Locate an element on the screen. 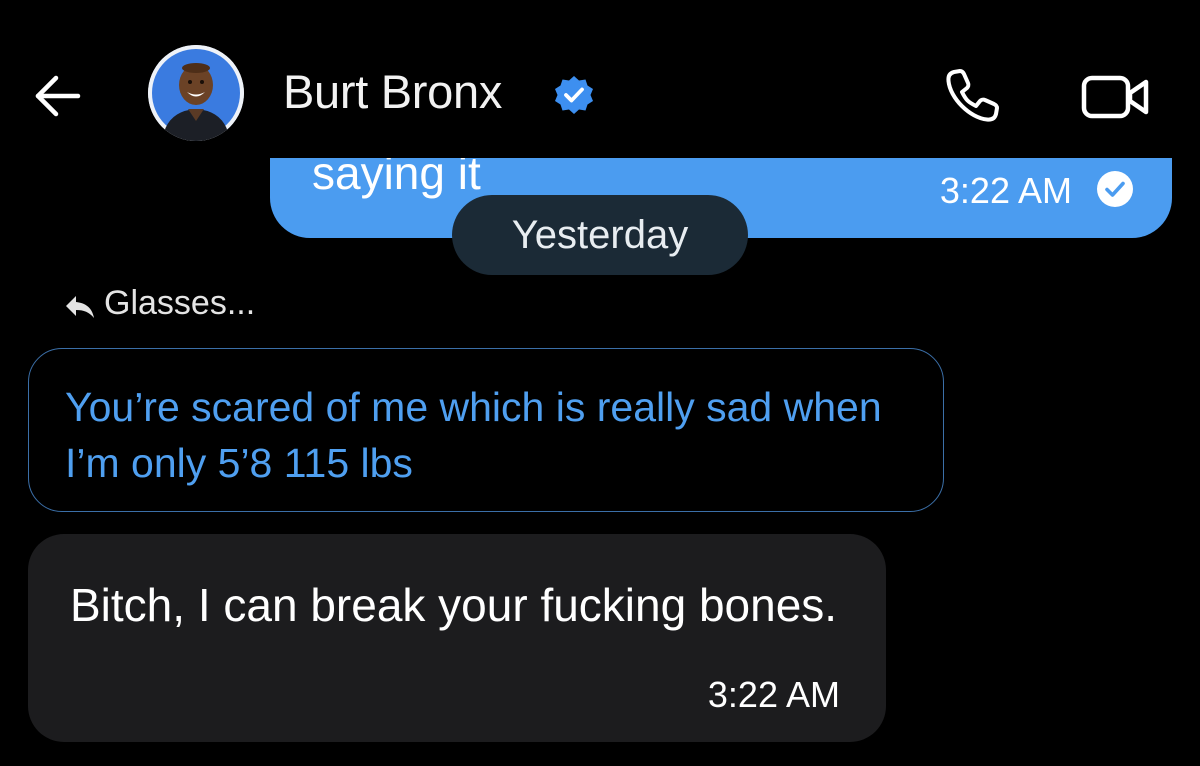 This screenshot has height=766, width=1200. outgoing-message-time: 3:22 AM is located at coordinates (1005, 190).